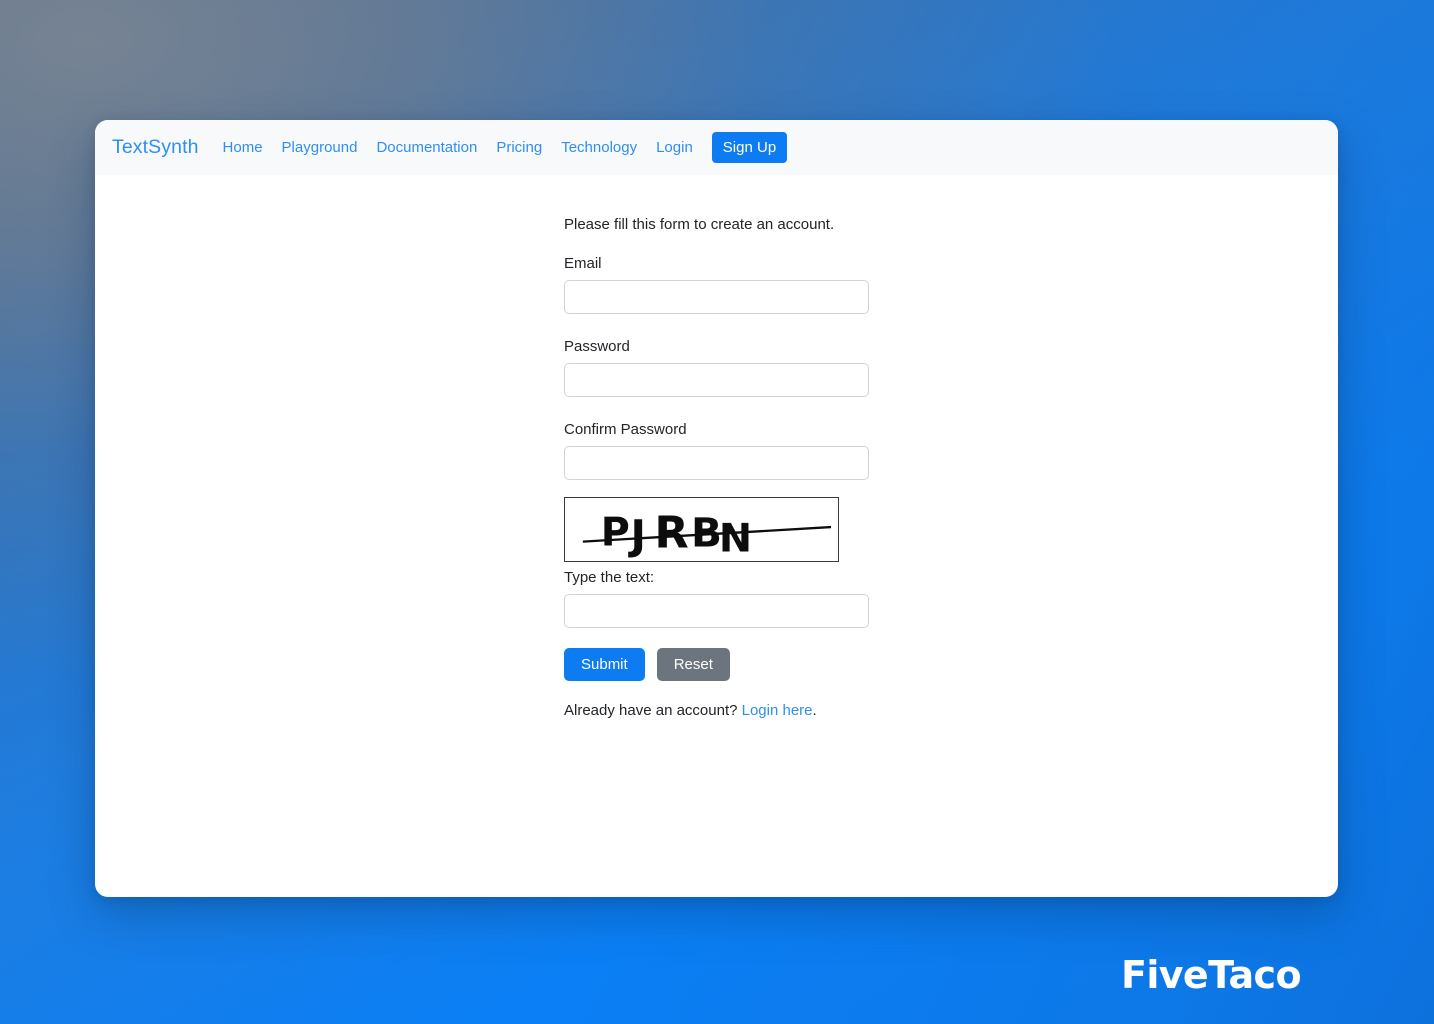  What do you see at coordinates (716, 297) in the screenshot?
I see `email-input` at bounding box center [716, 297].